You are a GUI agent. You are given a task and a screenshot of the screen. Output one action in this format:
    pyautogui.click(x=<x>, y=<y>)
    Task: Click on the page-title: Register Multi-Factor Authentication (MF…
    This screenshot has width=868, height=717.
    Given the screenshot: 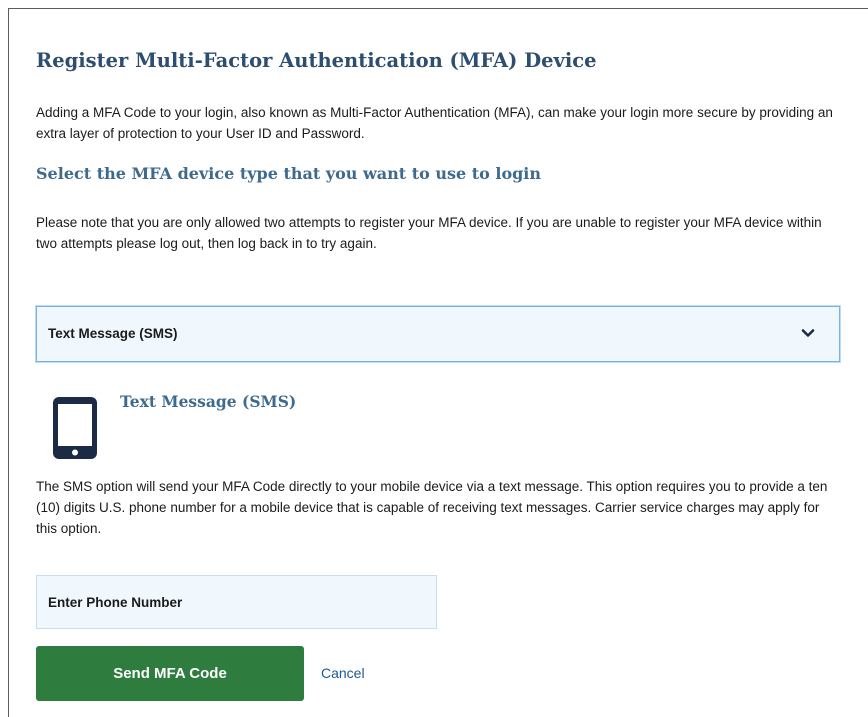 What is the action you would take?
    pyautogui.click(x=316, y=60)
    